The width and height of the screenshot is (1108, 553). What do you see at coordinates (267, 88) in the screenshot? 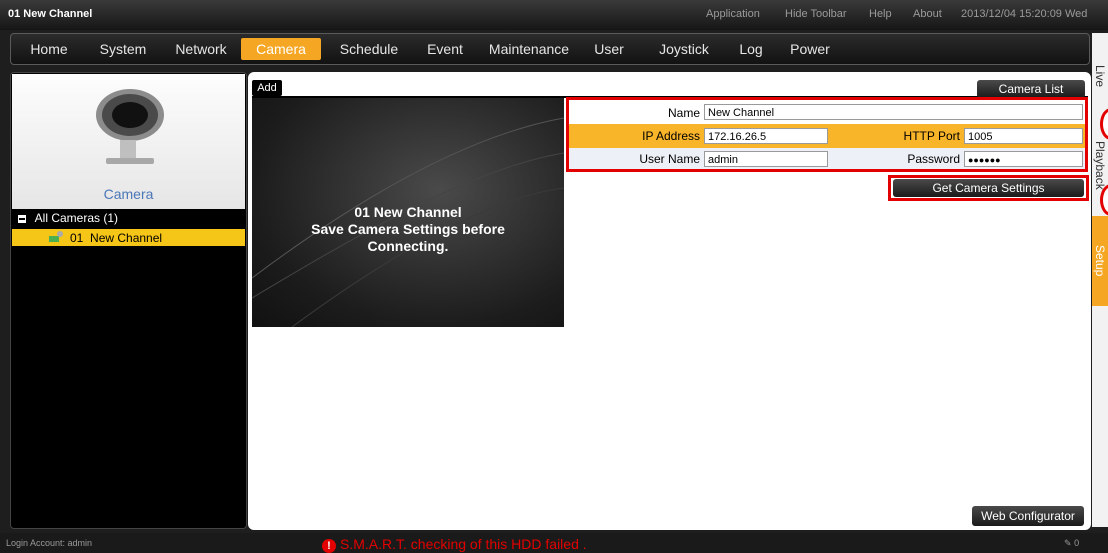
I see `tab-add: Add` at bounding box center [267, 88].